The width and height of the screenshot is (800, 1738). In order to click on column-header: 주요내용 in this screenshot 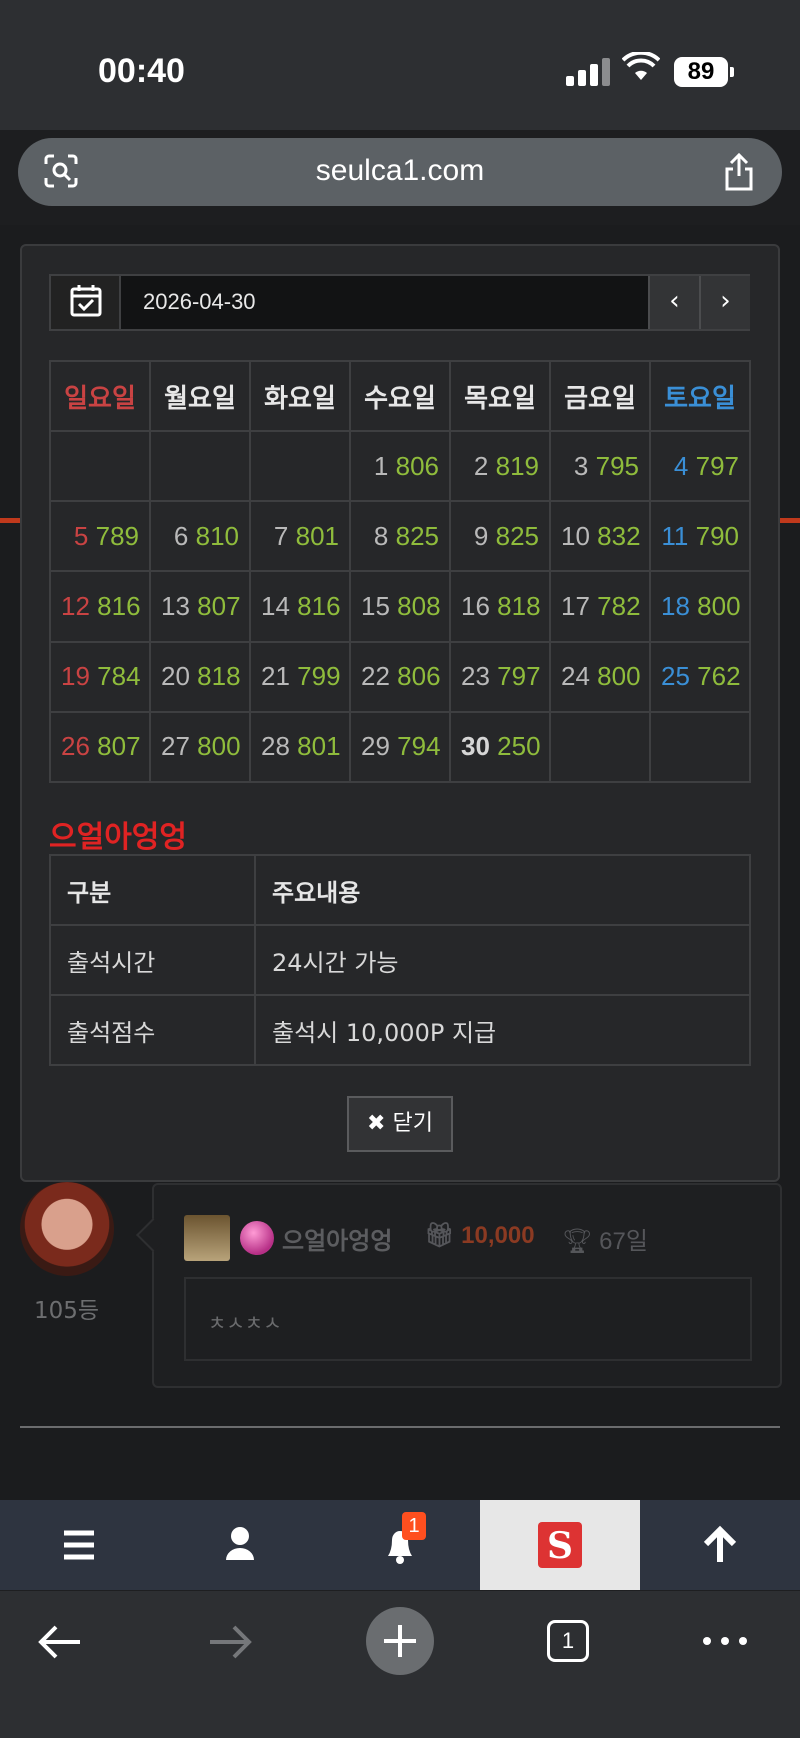, I will do `click(502, 890)`.